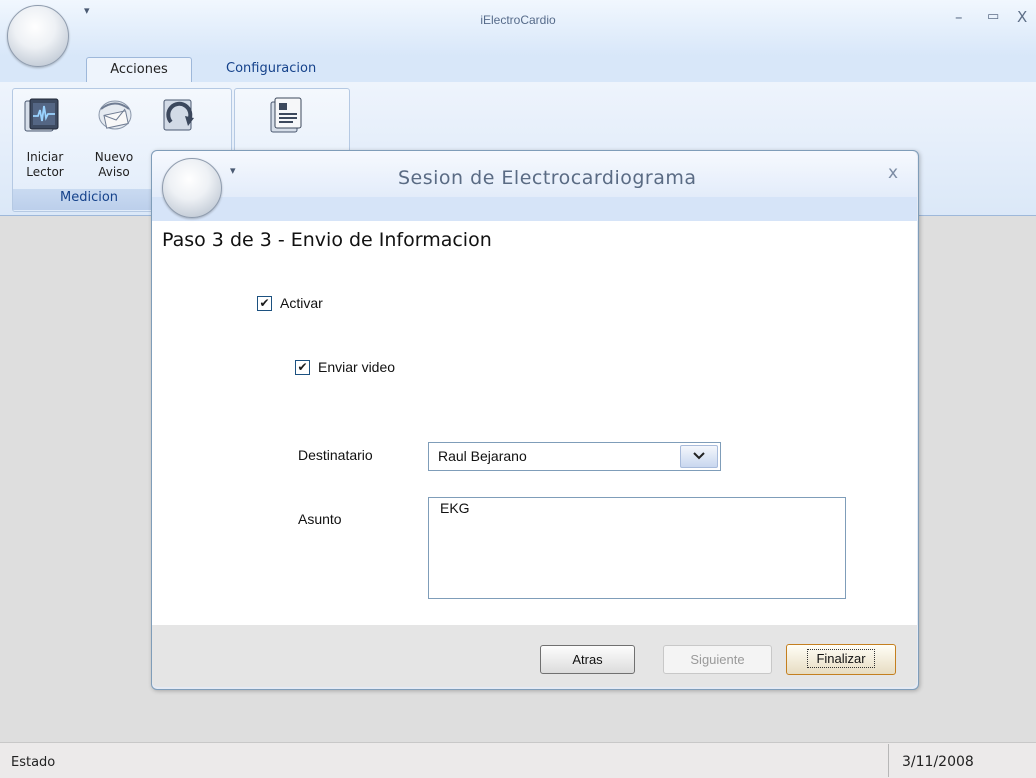 The width and height of the screenshot is (1036, 778). What do you see at coordinates (637, 548) in the screenshot?
I see `asunto-textarea` at bounding box center [637, 548].